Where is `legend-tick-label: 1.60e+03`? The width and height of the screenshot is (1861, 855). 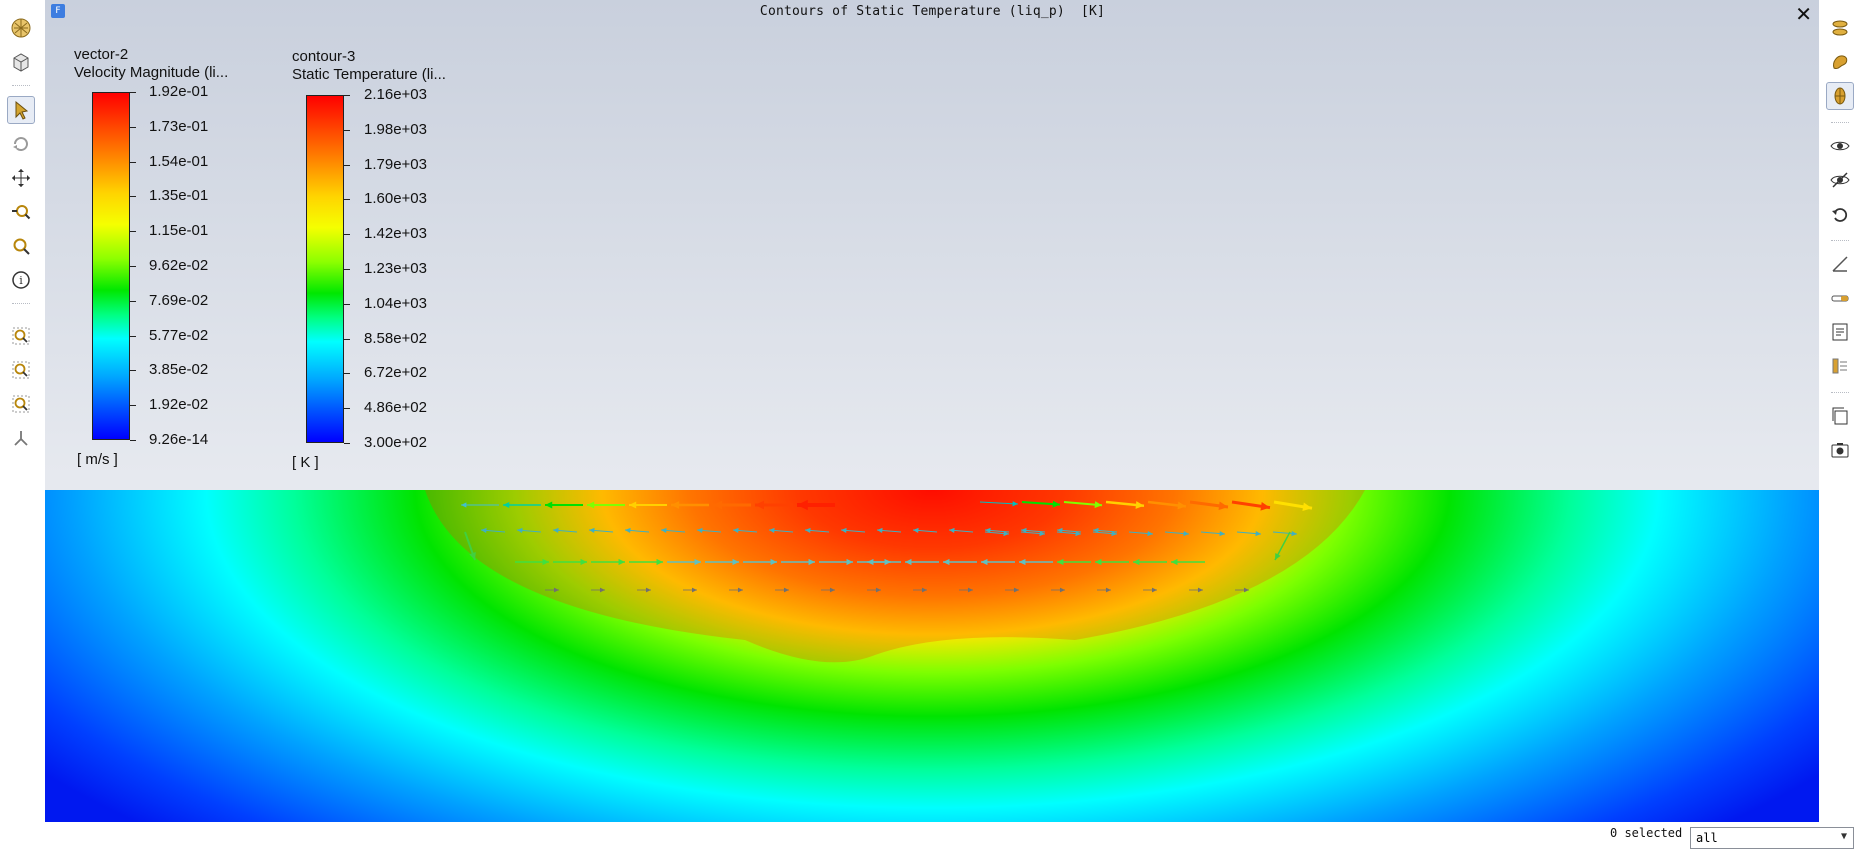 legend-tick-label: 1.60e+03 is located at coordinates (395, 199).